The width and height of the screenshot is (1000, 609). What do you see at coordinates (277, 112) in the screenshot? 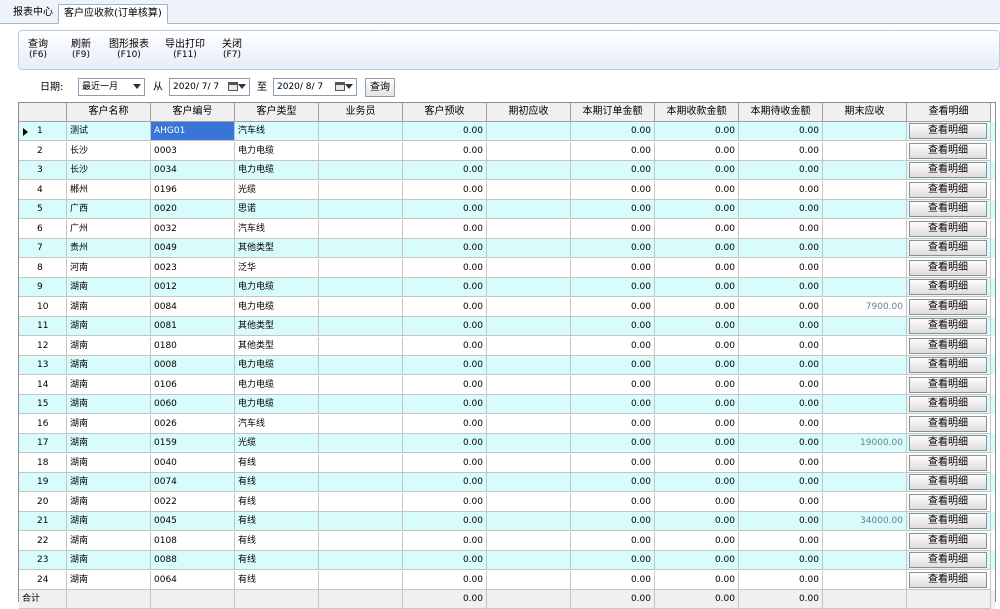
I see `column-header: 客户类型` at bounding box center [277, 112].